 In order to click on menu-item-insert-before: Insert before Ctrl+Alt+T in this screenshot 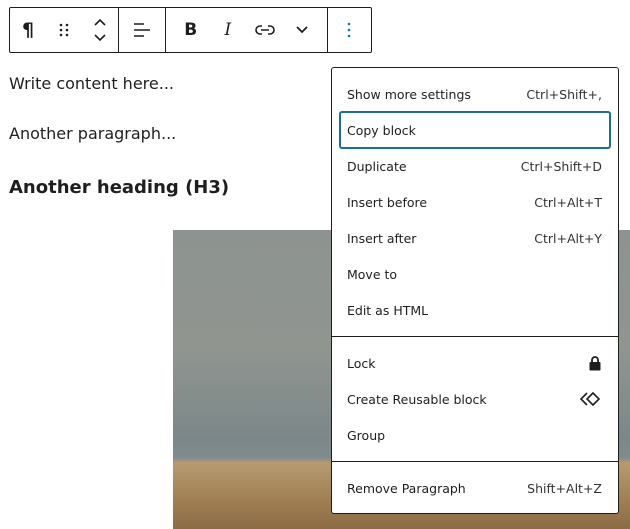, I will do `click(475, 202)`.